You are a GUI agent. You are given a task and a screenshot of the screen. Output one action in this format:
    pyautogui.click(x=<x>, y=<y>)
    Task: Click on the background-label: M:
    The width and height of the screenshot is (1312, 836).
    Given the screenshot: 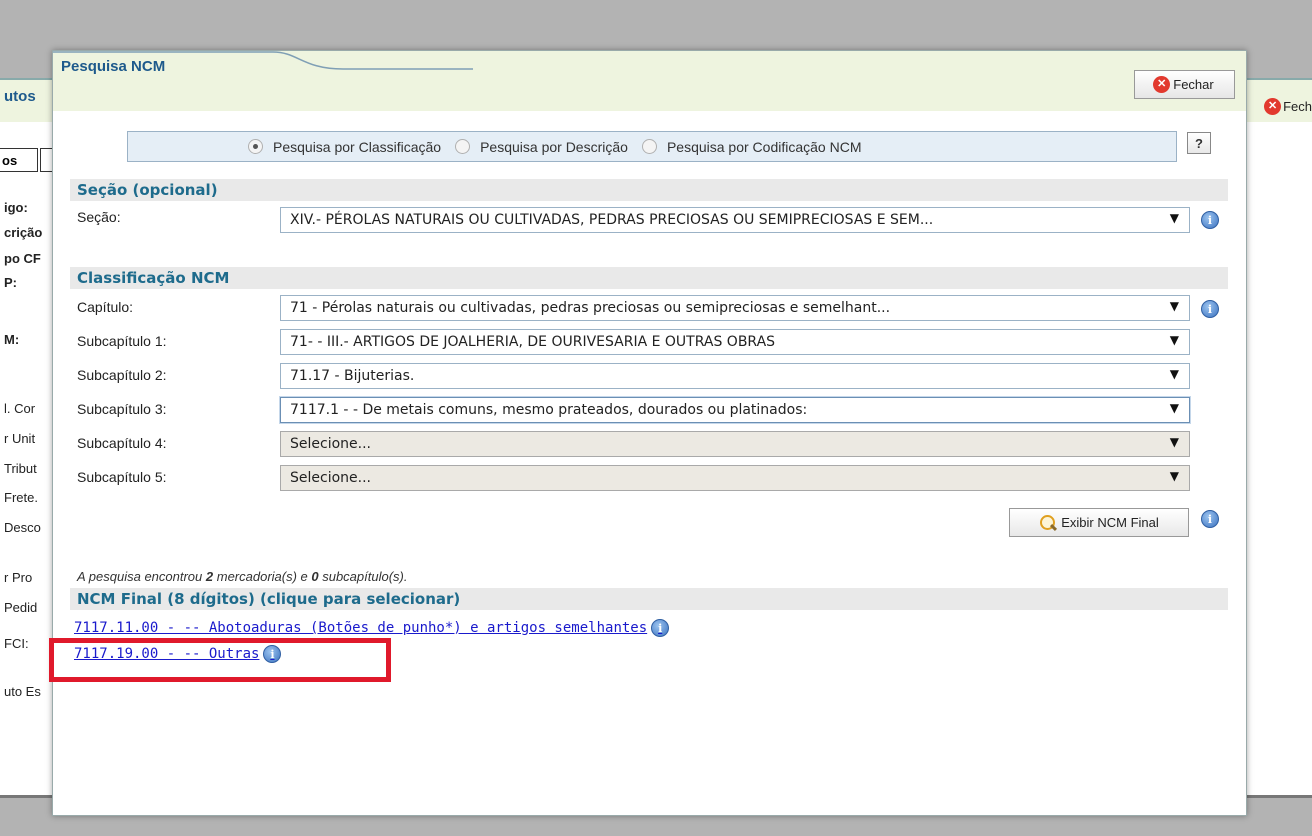 What is the action you would take?
    pyautogui.click(x=12, y=339)
    